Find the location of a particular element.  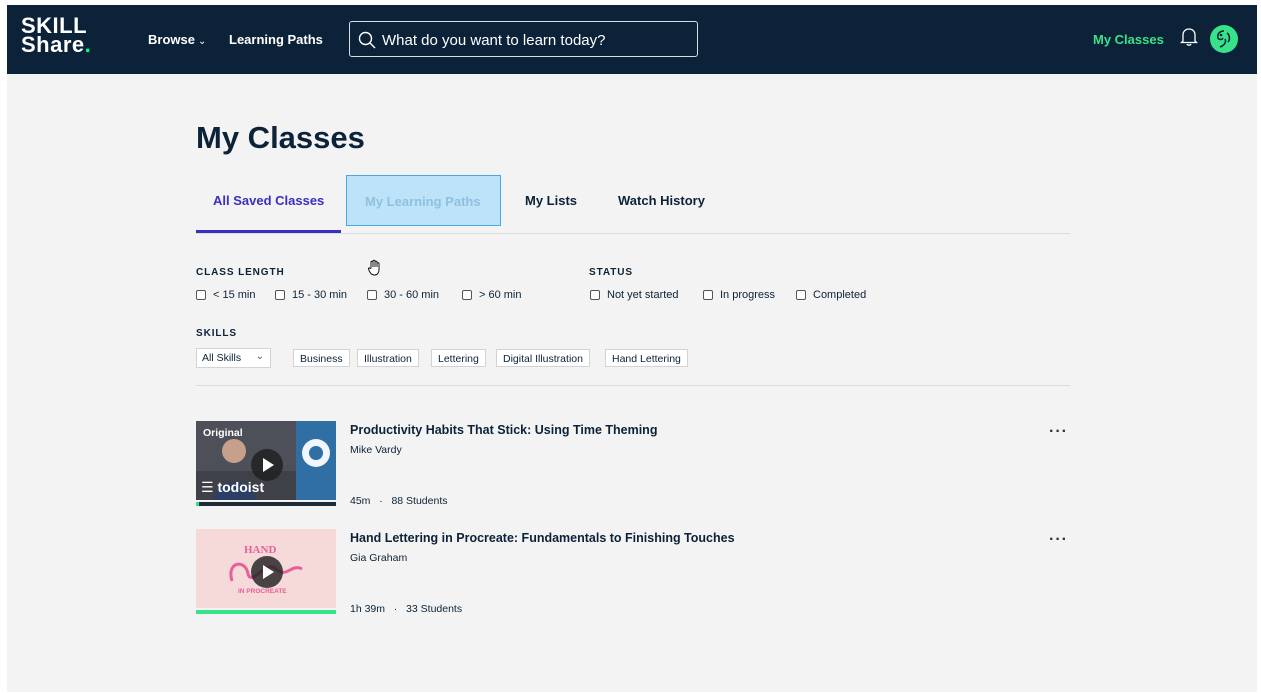

checkbox-label: Not yet started is located at coordinates (643, 295).